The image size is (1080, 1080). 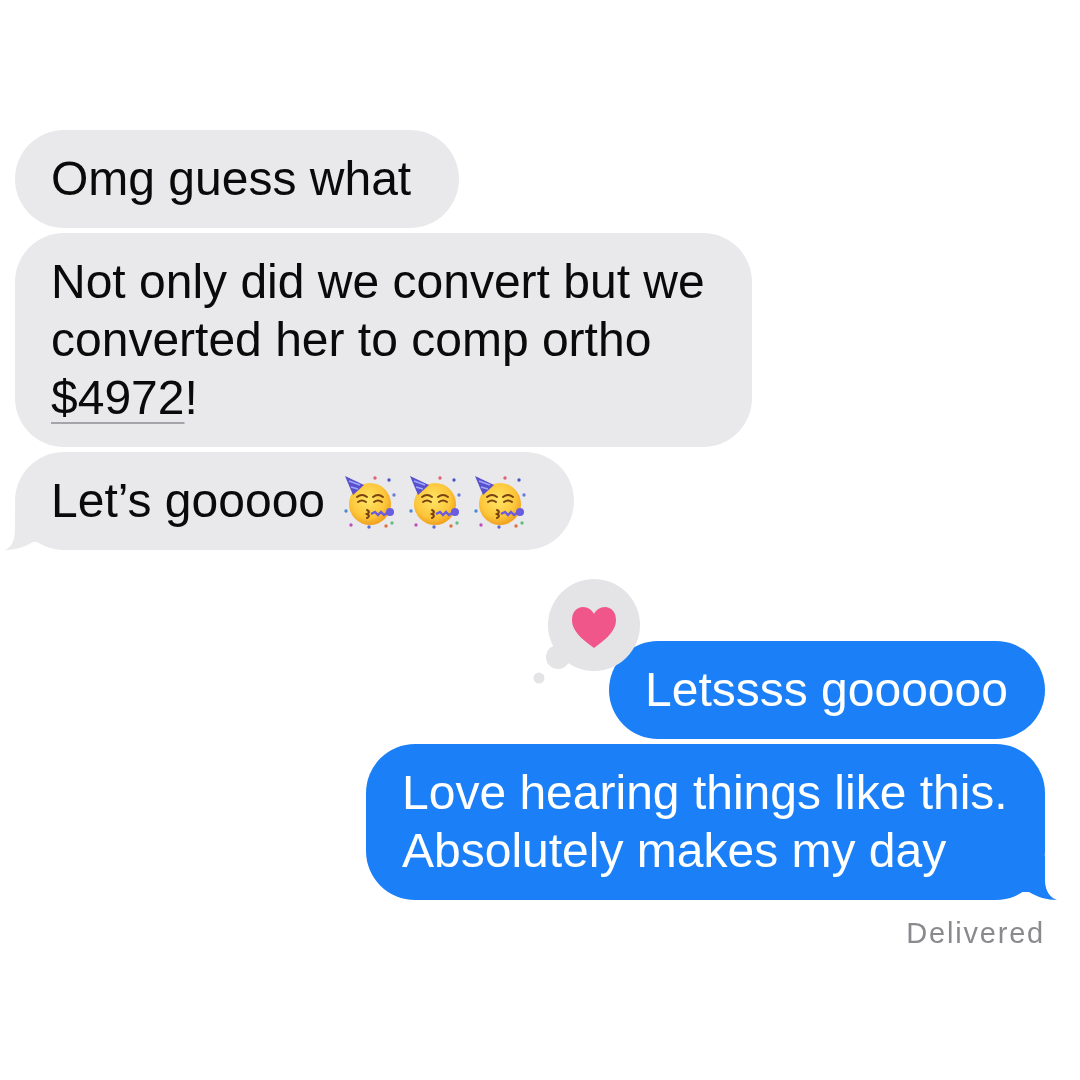 I want to click on delivery-status: Delivered, so click(x=975, y=933).